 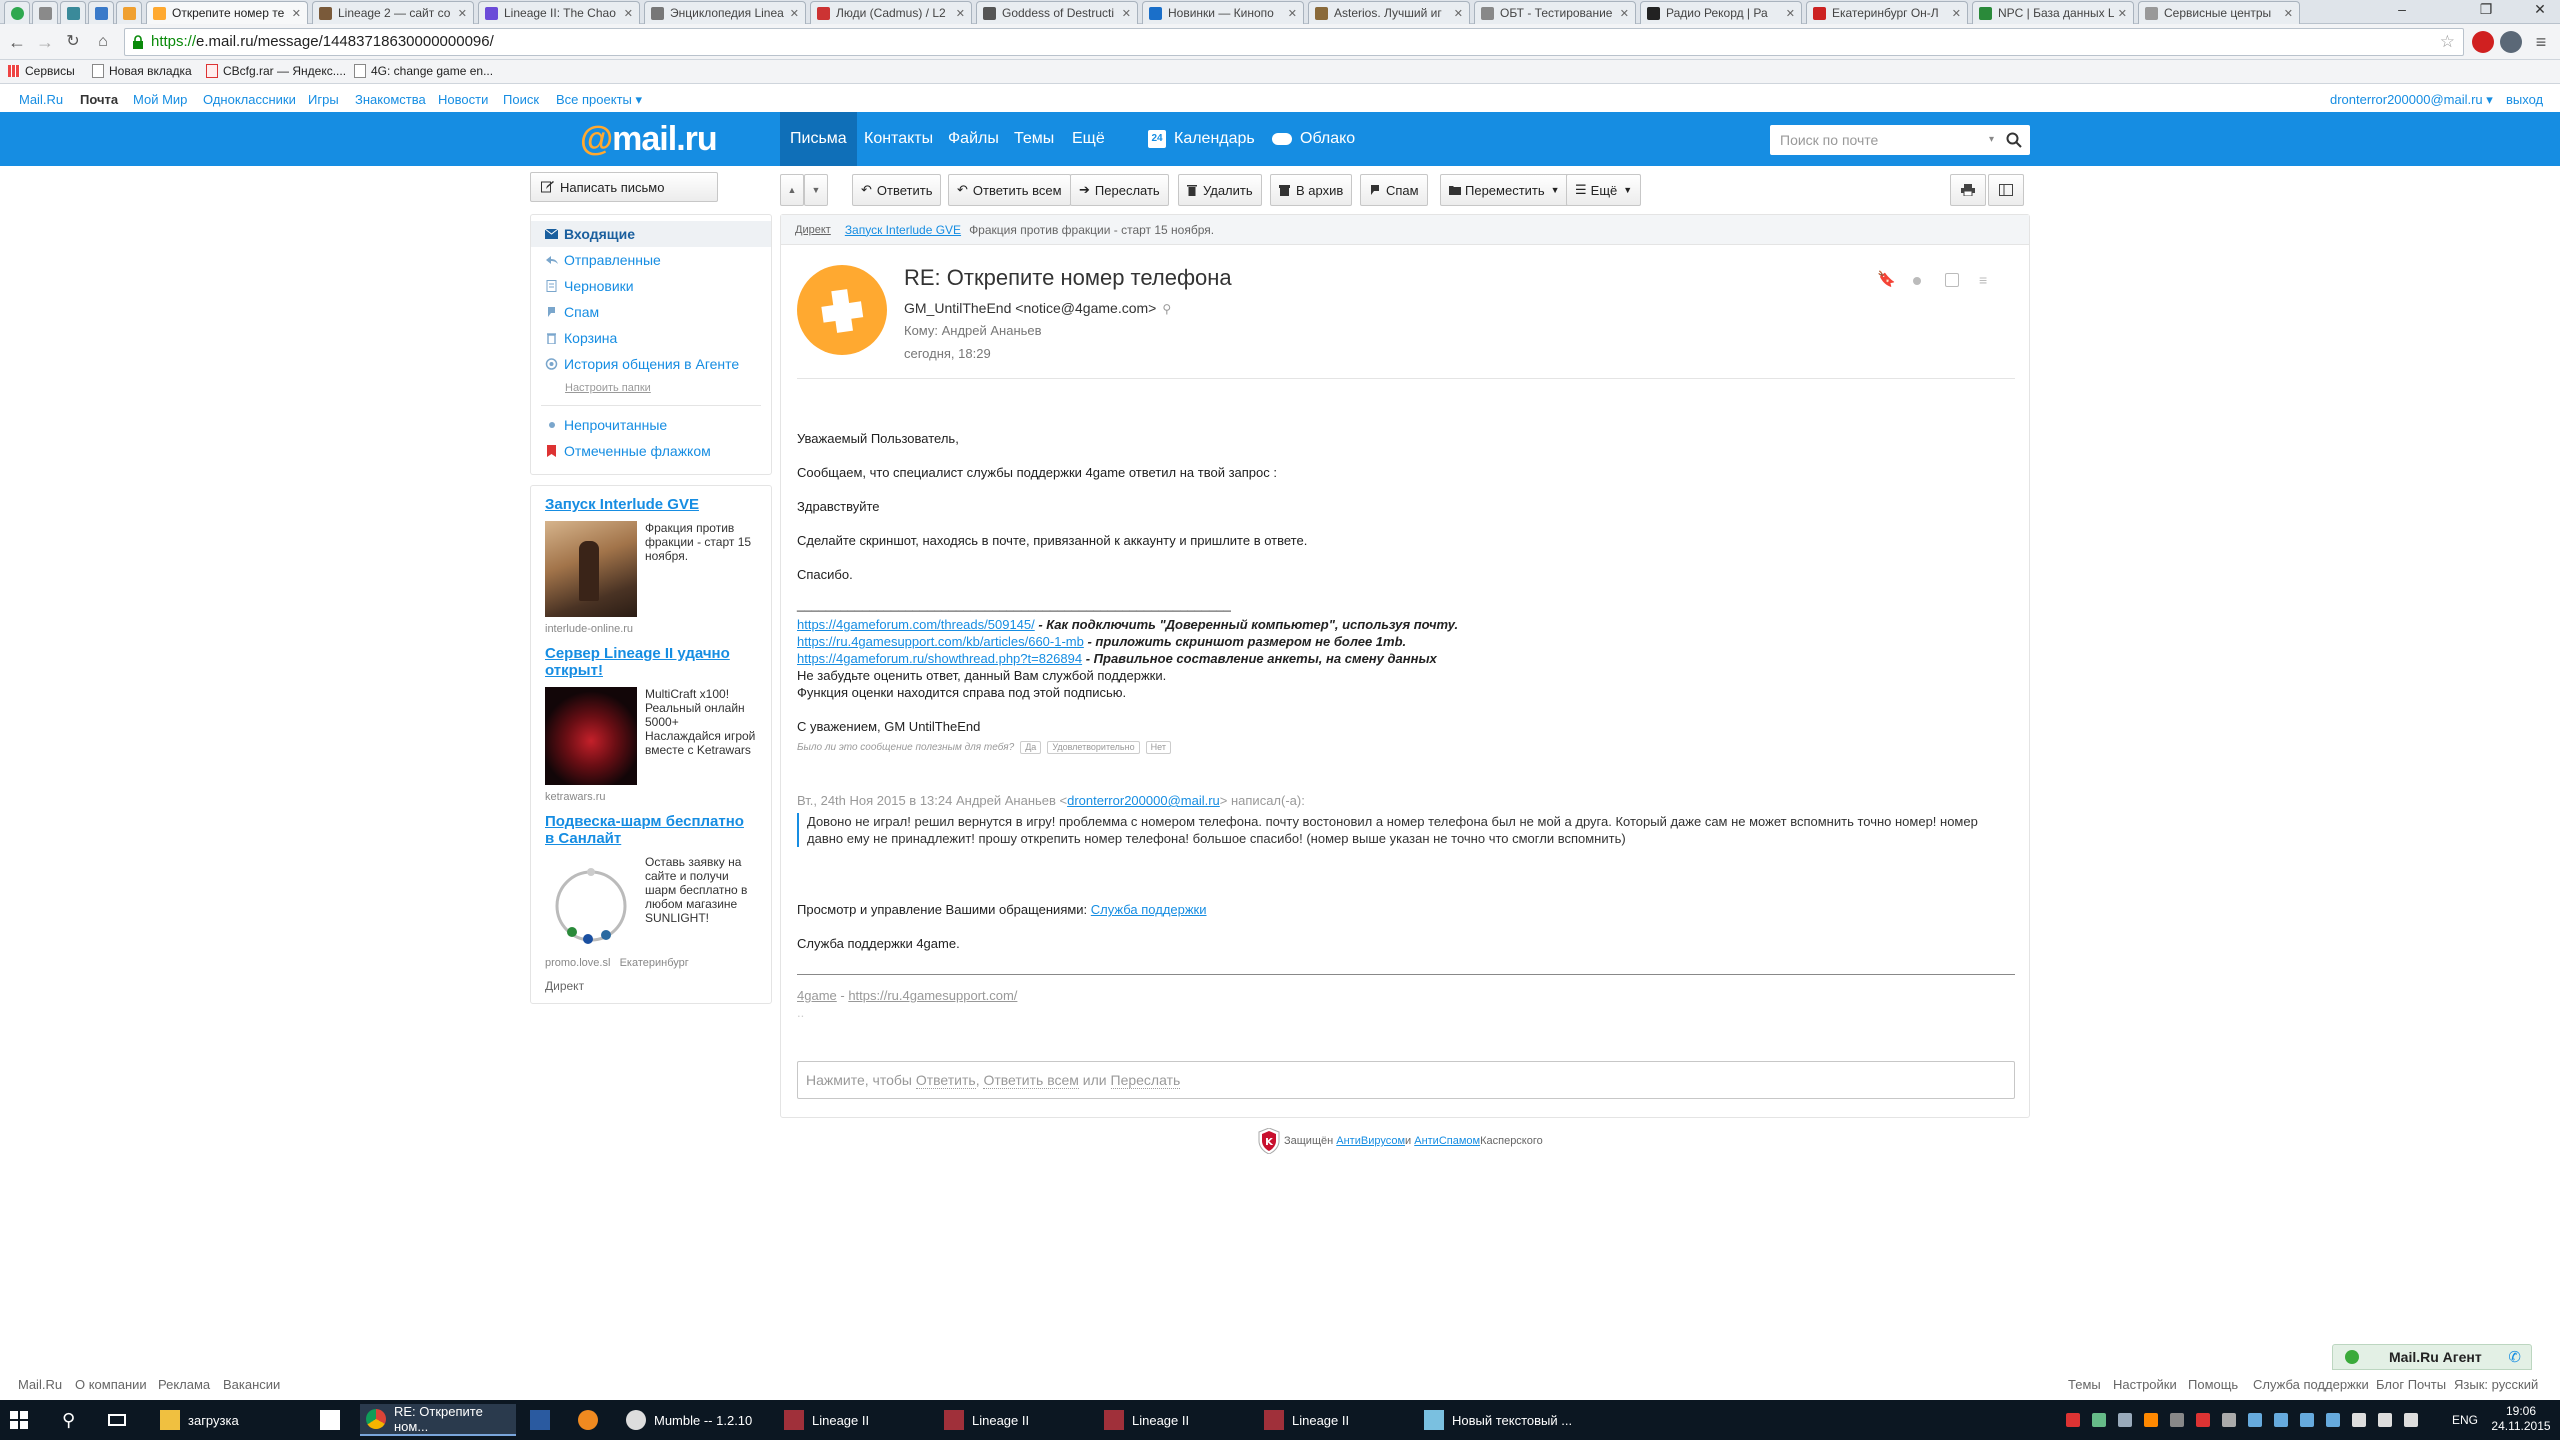 I want to click on browser-tab: ОБТ - Тестирование ✕, so click(x=1555, y=12).